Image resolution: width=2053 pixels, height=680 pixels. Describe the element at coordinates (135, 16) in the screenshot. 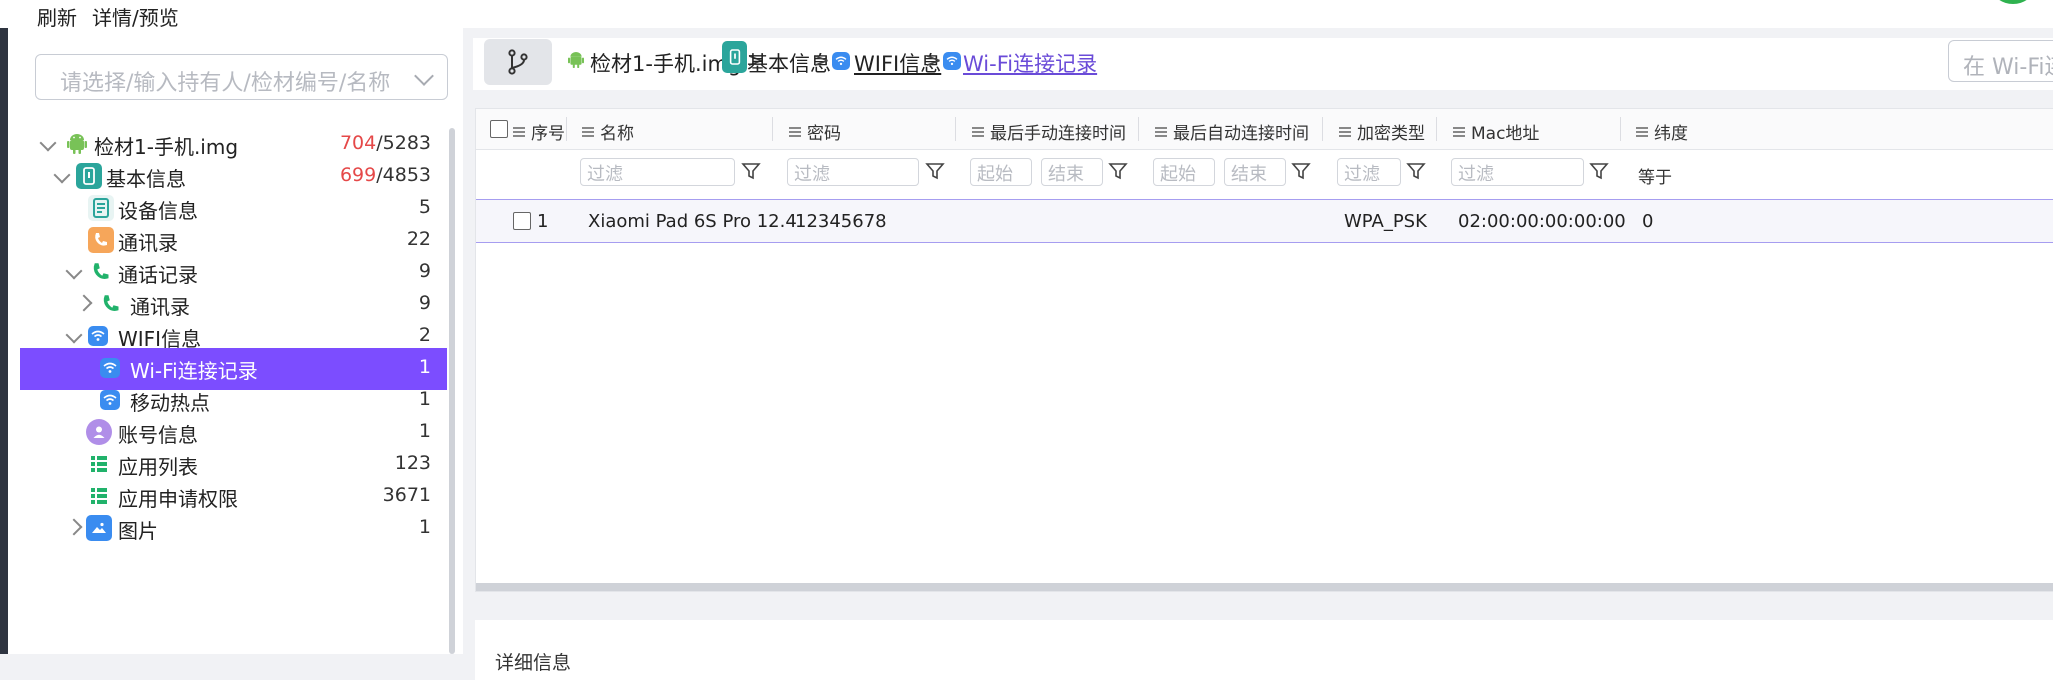

I see `detail-preview-menu: 详情/预览` at that location.